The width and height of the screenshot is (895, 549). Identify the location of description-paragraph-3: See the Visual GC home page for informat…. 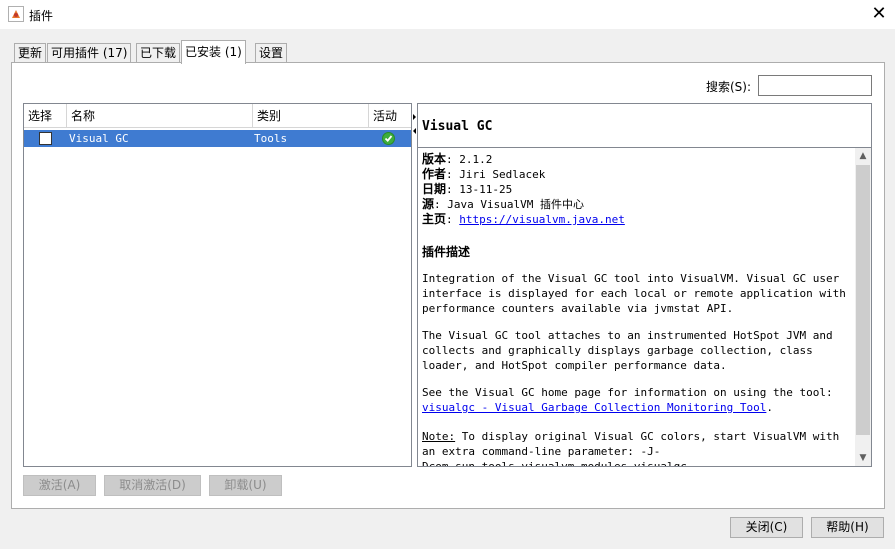
(638, 400).